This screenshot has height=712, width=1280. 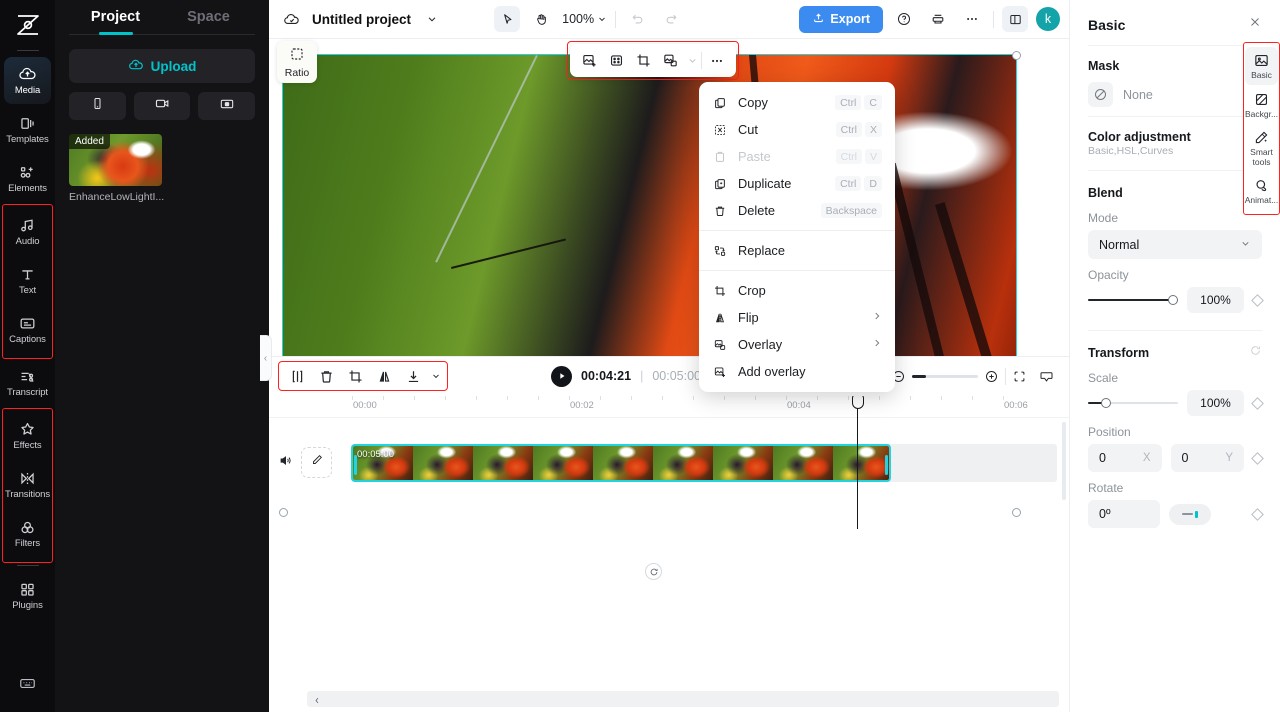 What do you see at coordinates (1255, 353) in the screenshot?
I see `reset-icon` at bounding box center [1255, 353].